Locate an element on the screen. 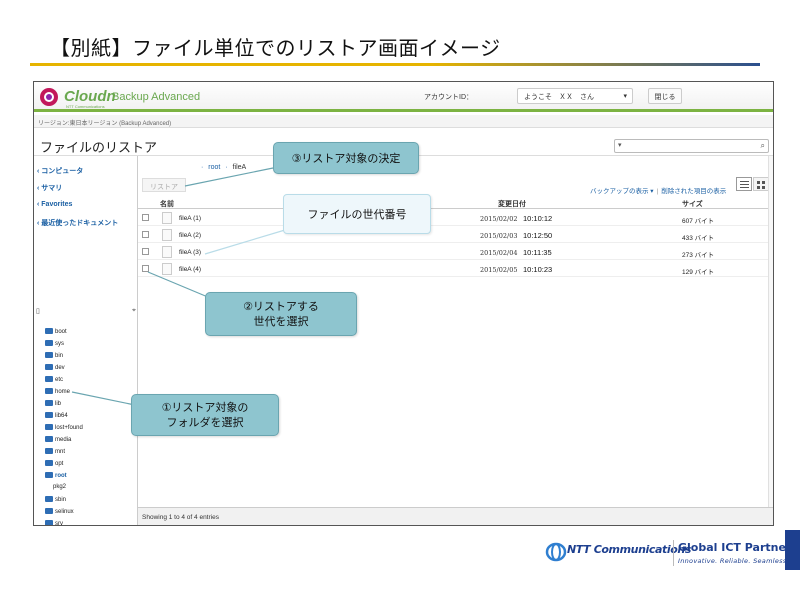 The image size is (800, 600). callout-step3-text: ③リストア対象の決定 is located at coordinates (346, 158).